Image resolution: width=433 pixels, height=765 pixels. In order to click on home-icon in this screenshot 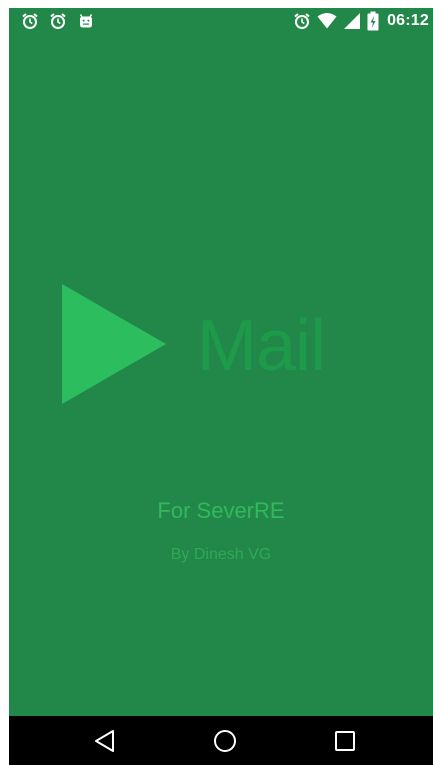, I will do `click(225, 741)`.